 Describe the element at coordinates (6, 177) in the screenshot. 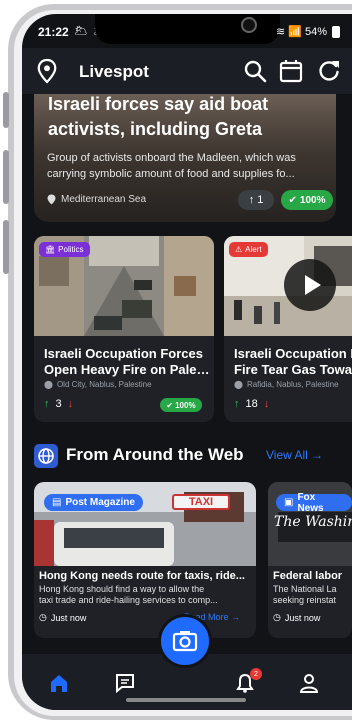

I see `side-button-volume-up` at that location.